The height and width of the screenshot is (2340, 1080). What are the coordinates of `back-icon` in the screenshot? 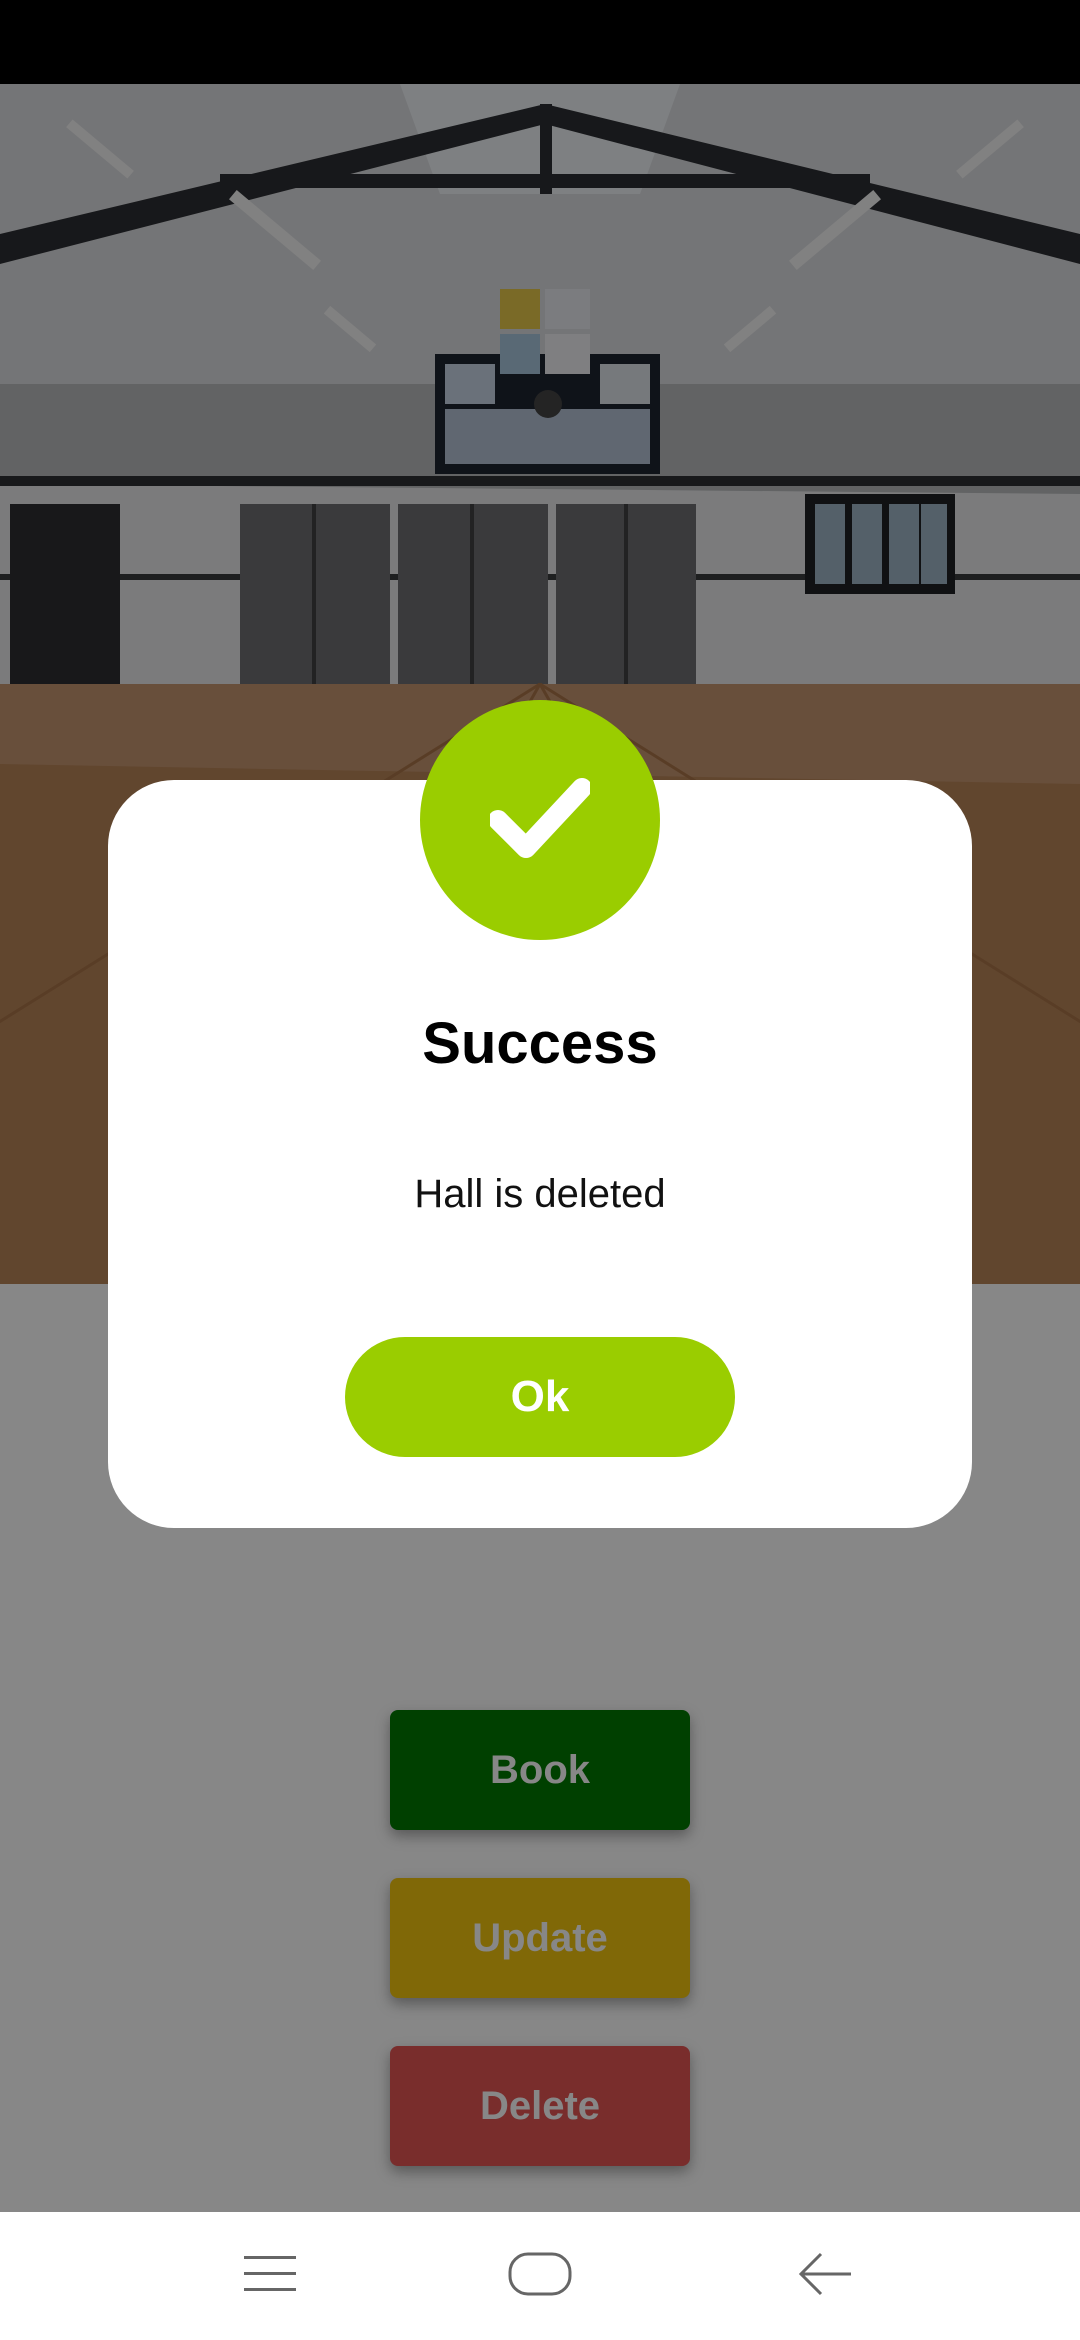 It's located at (825, 2276).